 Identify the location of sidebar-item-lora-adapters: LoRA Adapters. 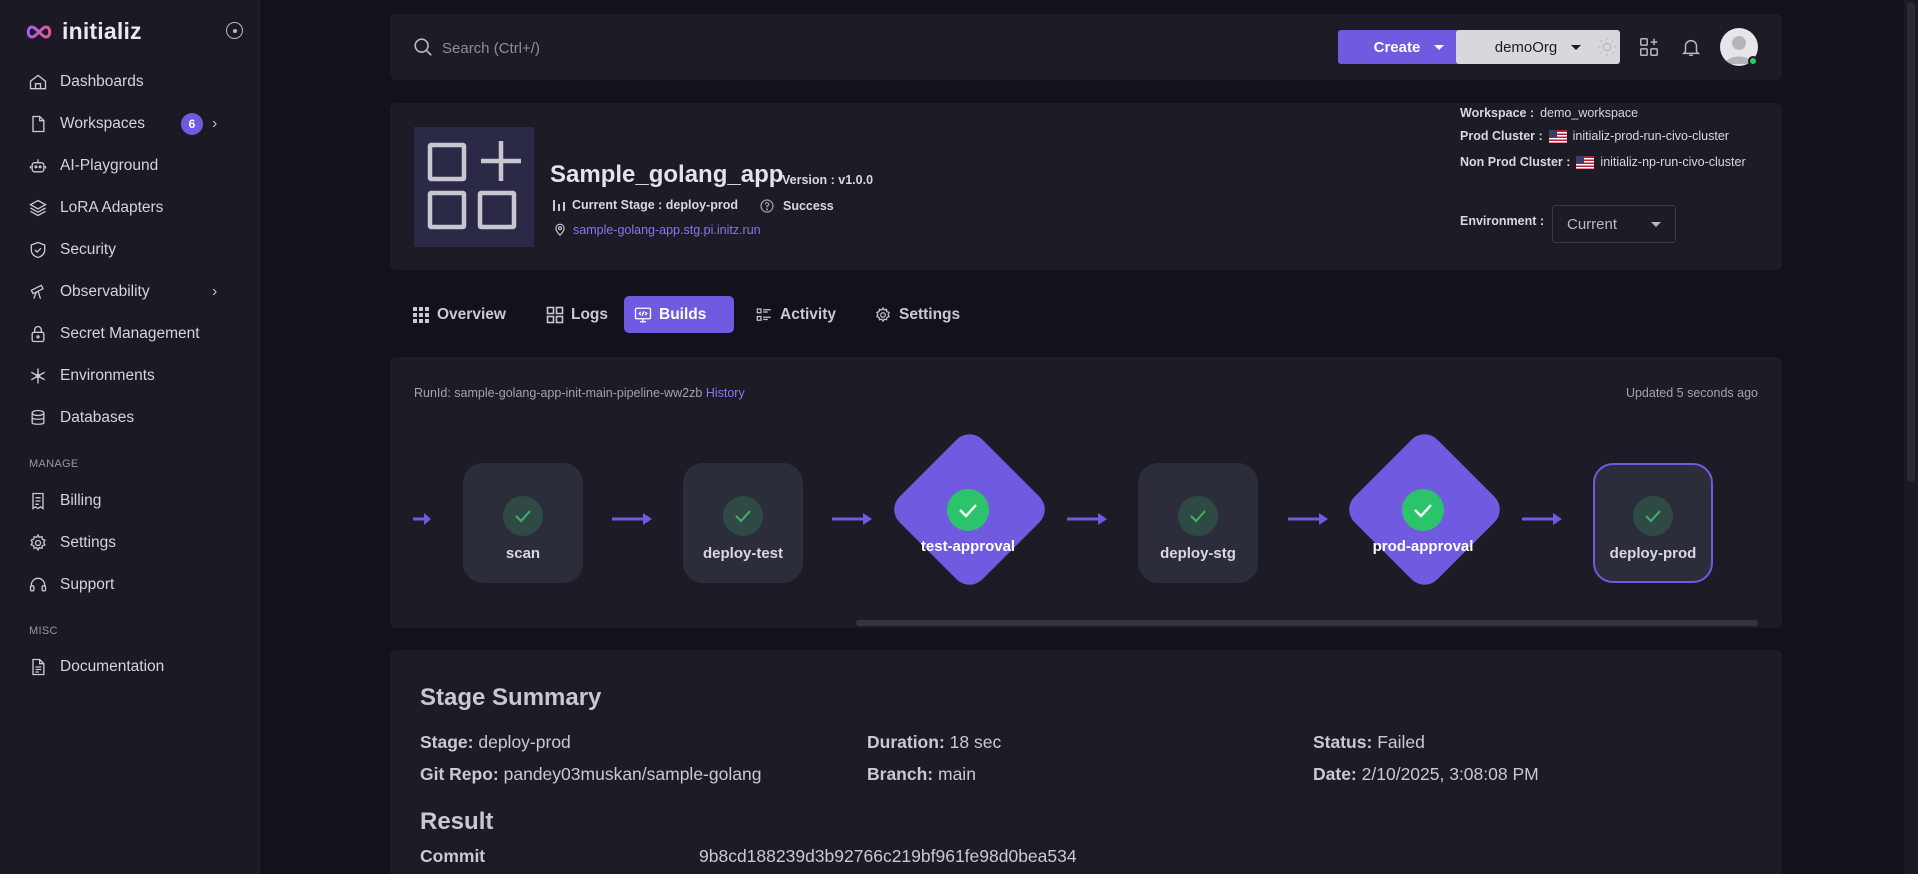
(133, 208).